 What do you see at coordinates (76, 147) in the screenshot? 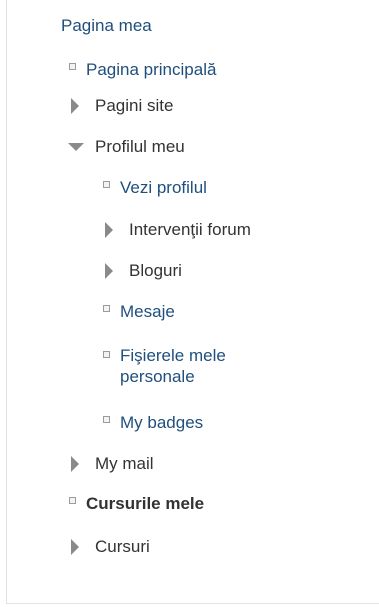
I see `chevron-down-icon` at bounding box center [76, 147].